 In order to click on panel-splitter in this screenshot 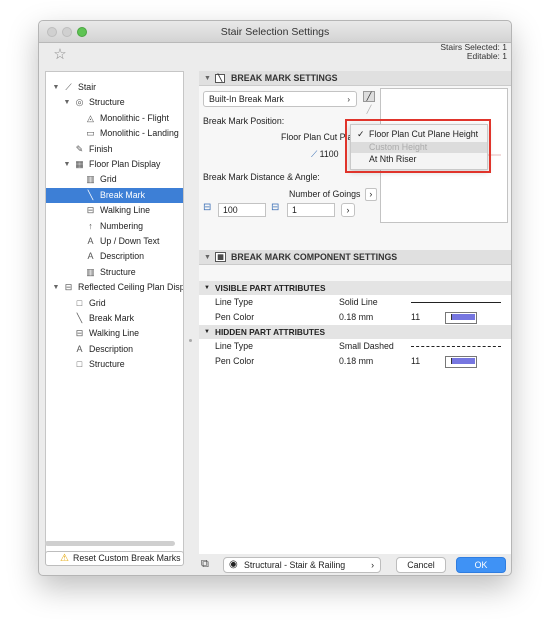, I will do `click(192, 312)`.